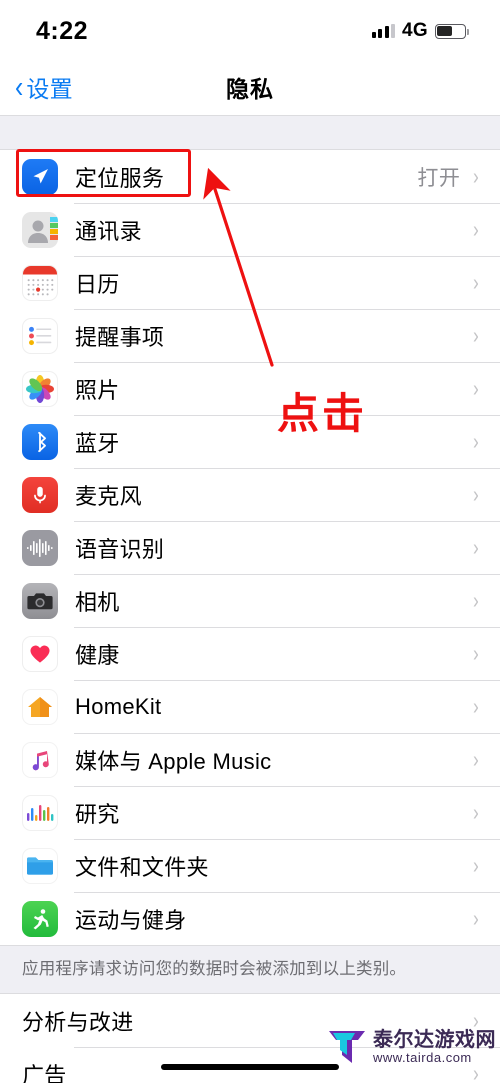 This screenshot has height=1083, width=500. What do you see at coordinates (40, 865) in the screenshot?
I see `files-folder-icon` at bounding box center [40, 865].